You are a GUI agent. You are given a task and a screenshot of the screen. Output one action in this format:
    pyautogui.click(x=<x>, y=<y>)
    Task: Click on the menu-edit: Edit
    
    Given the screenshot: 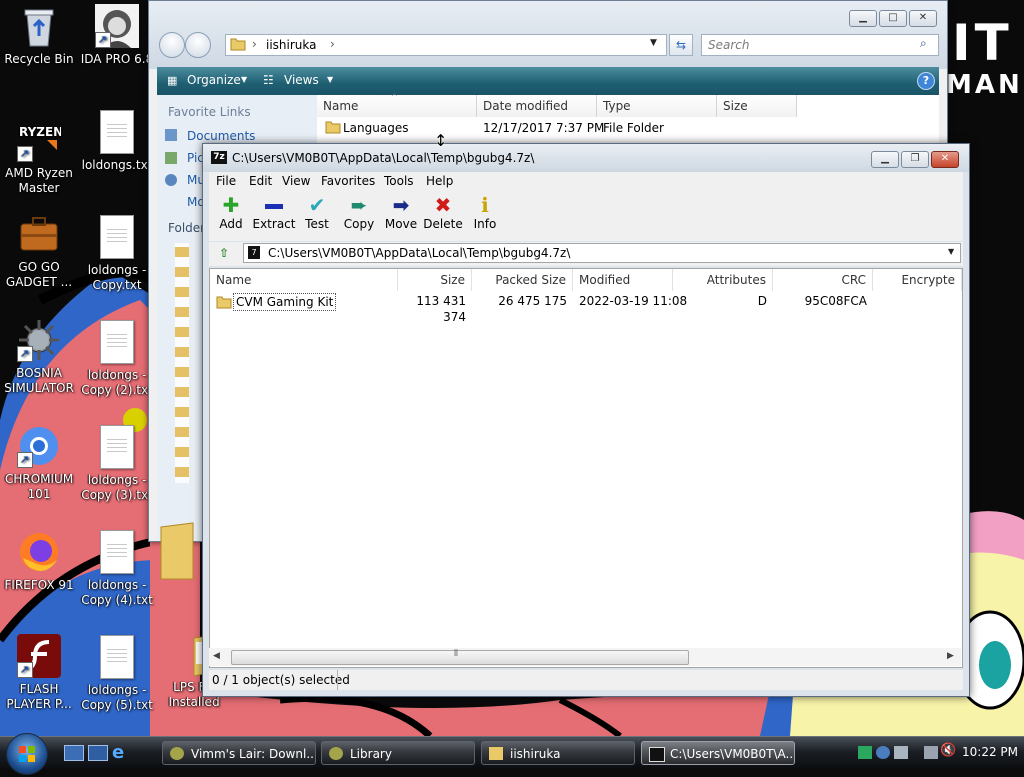 What is the action you would take?
    pyautogui.click(x=260, y=181)
    